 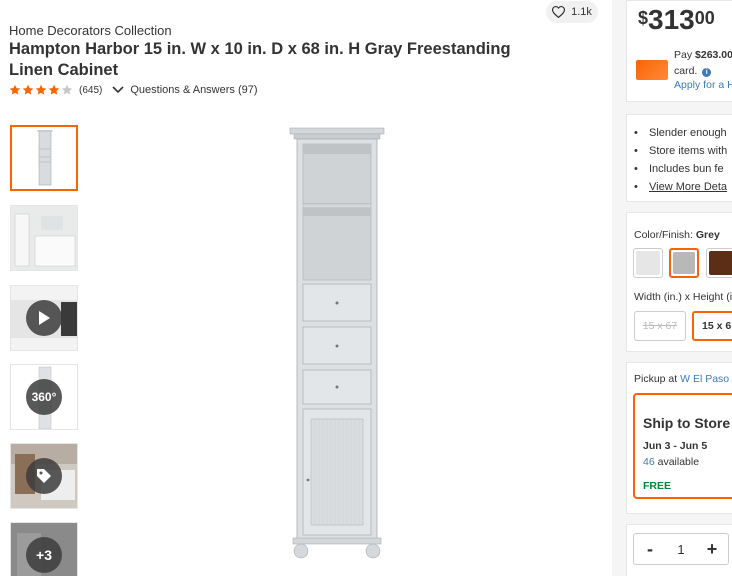 What do you see at coordinates (643, 18) in the screenshot?
I see `price-symbol: $` at bounding box center [643, 18].